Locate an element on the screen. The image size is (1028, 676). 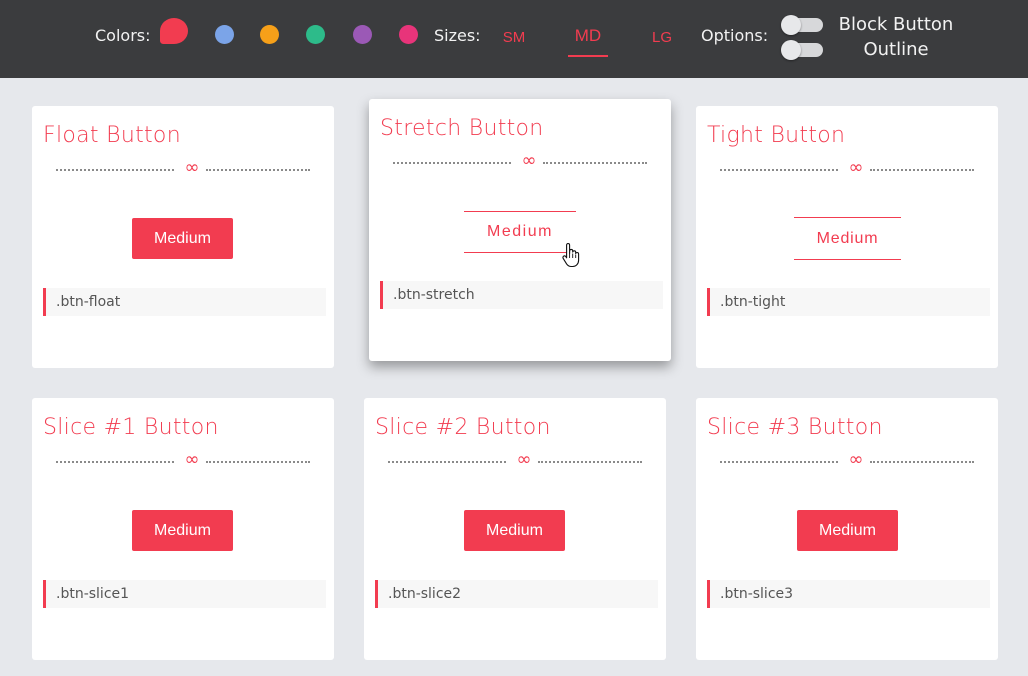
card-title: Slice #1 Button is located at coordinates (131, 427).